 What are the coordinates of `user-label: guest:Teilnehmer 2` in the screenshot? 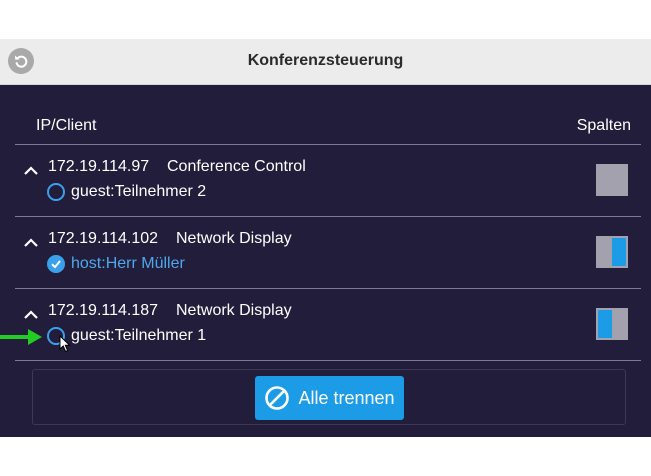 It's located at (139, 191).